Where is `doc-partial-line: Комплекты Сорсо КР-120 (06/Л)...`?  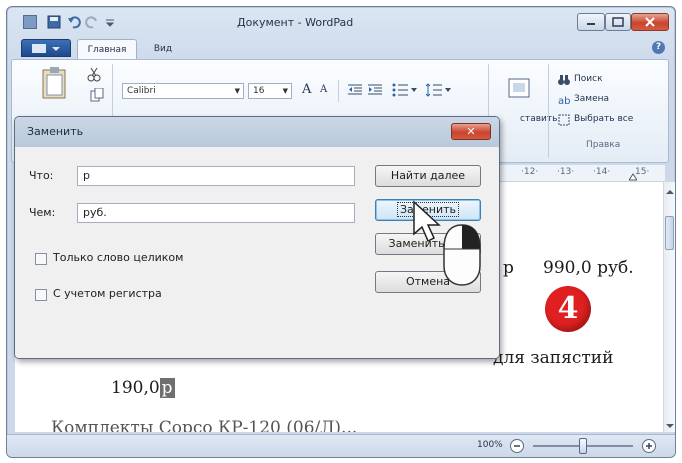 doc-partial-line: Комплекты Сорсо КР-120 (06/Л)... is located at coordinates (204, 426).